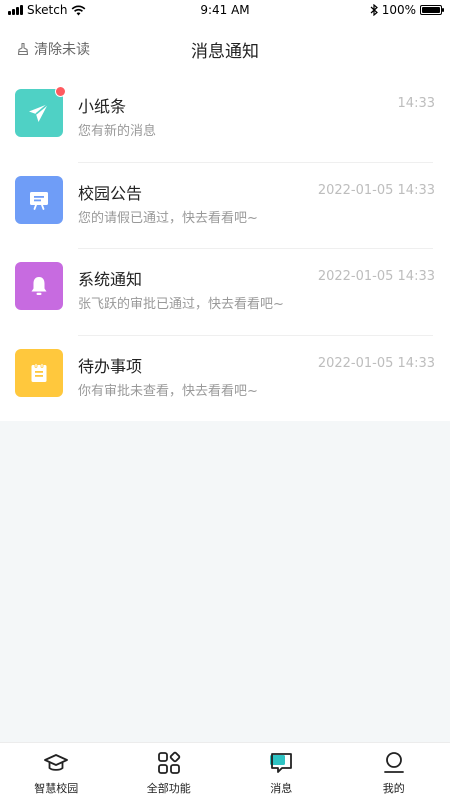  I want to click on message-title: 小纸条, so click(102, 106).